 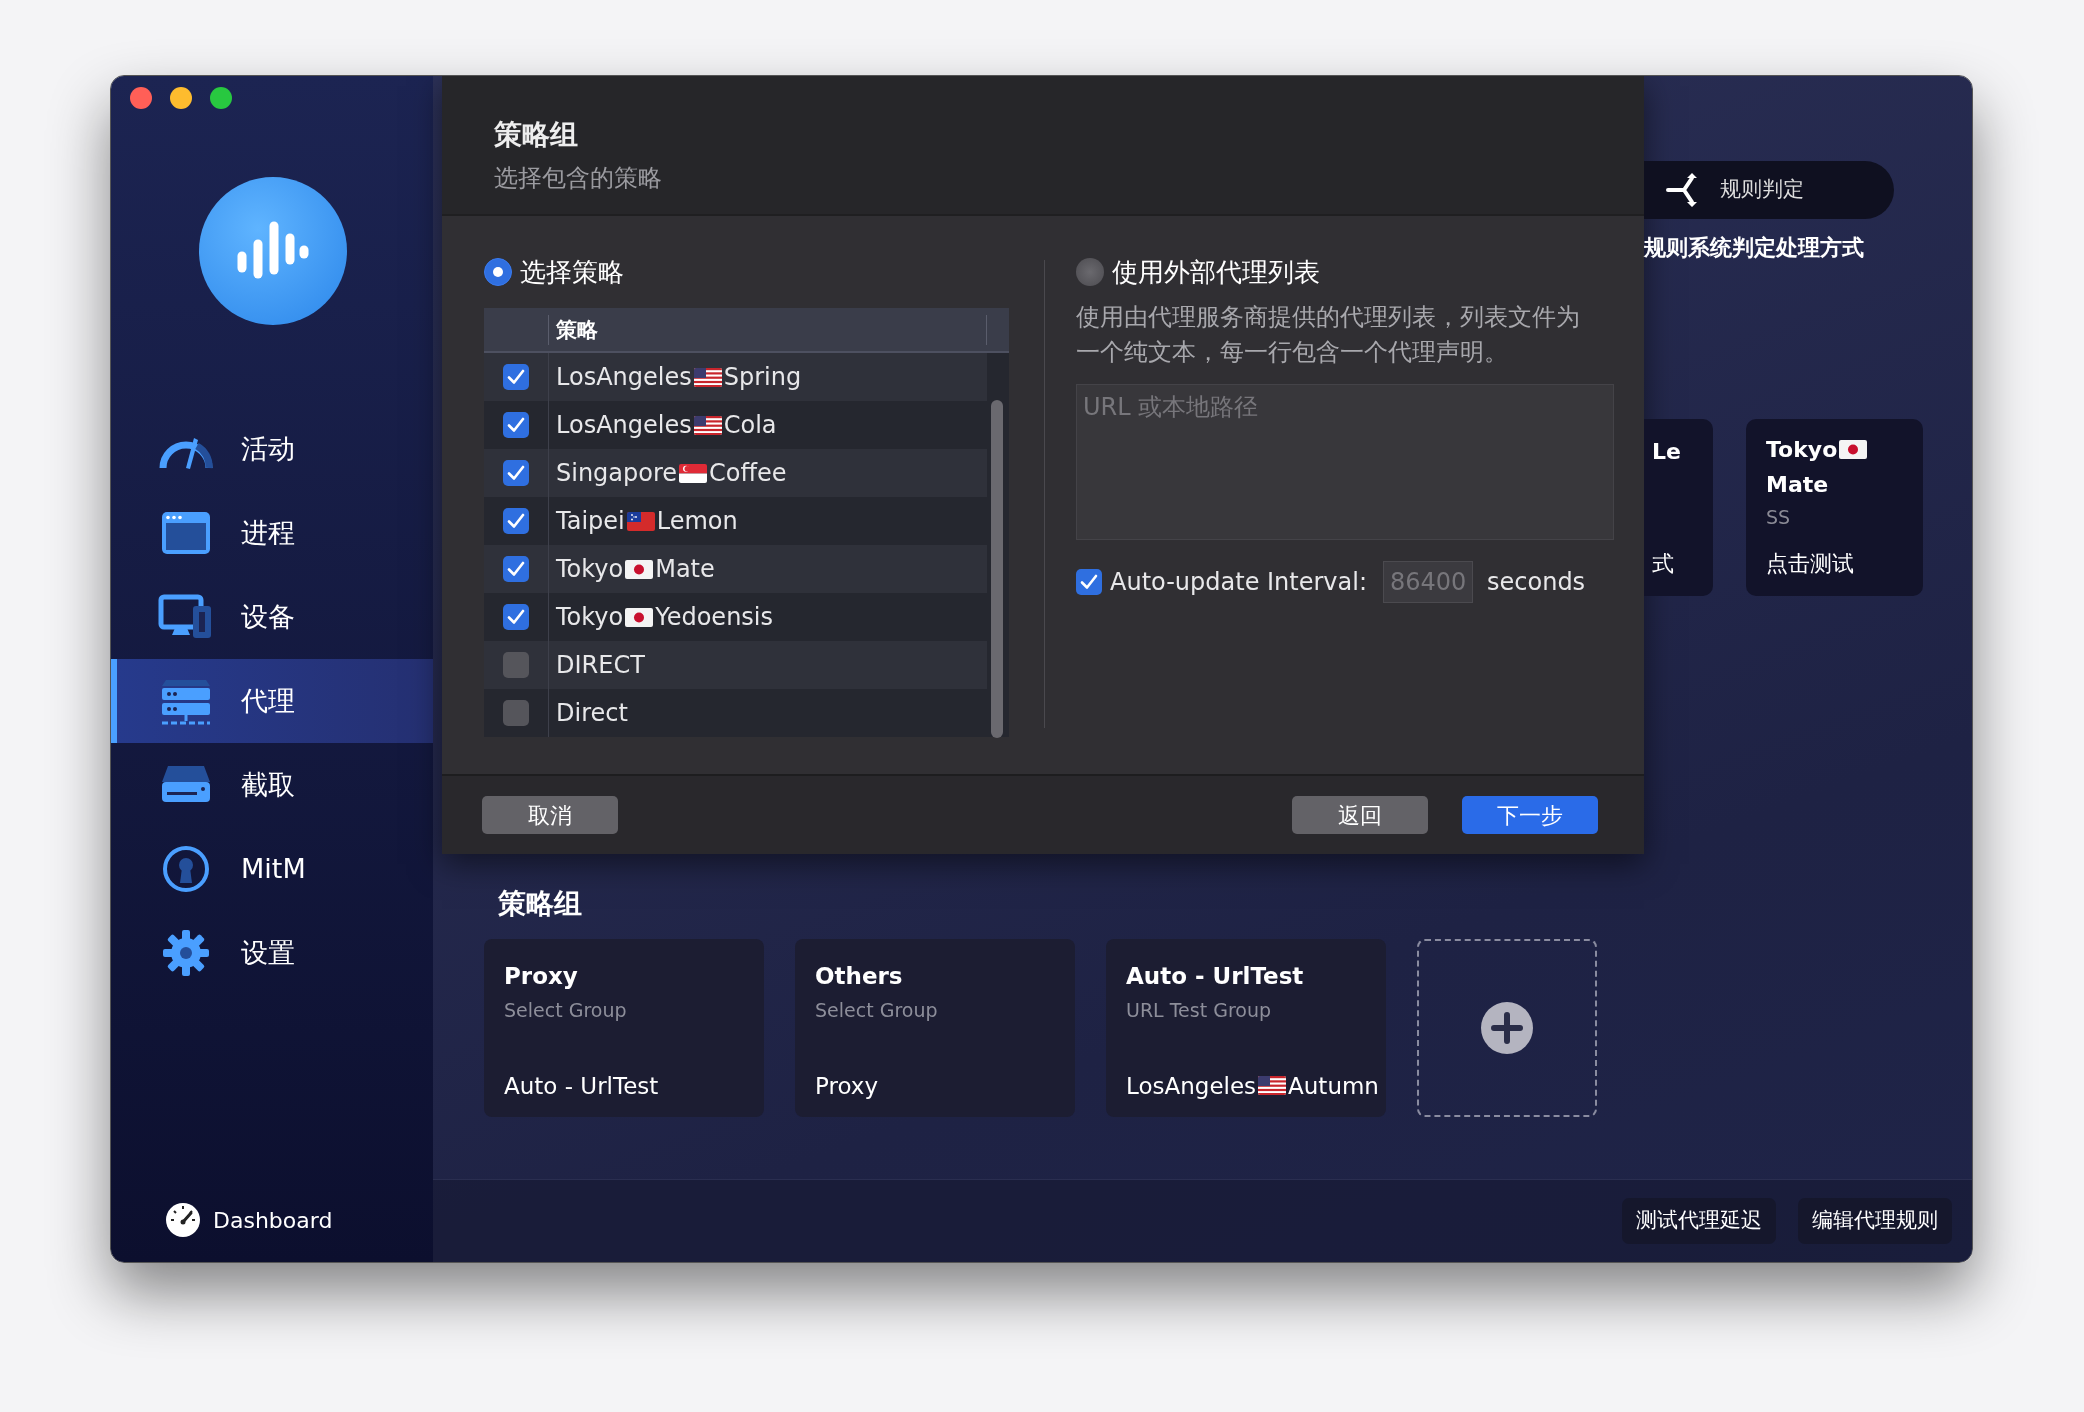 I want to click on rule-description: 规则系统判定处理方式, so click(x=1754, y=248).